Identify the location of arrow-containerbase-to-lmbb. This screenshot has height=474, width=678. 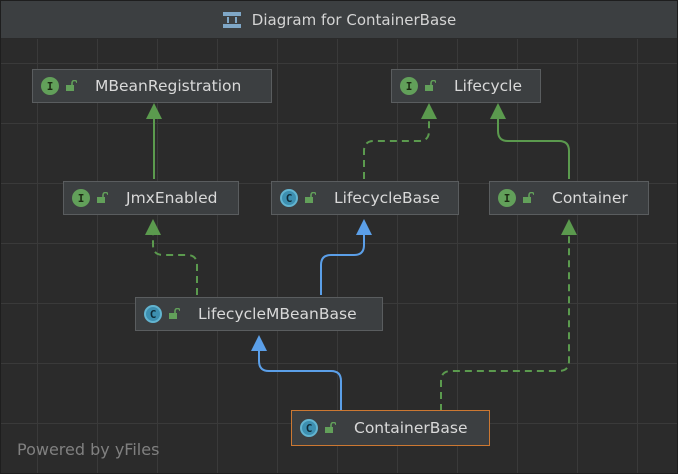
(259, 343).